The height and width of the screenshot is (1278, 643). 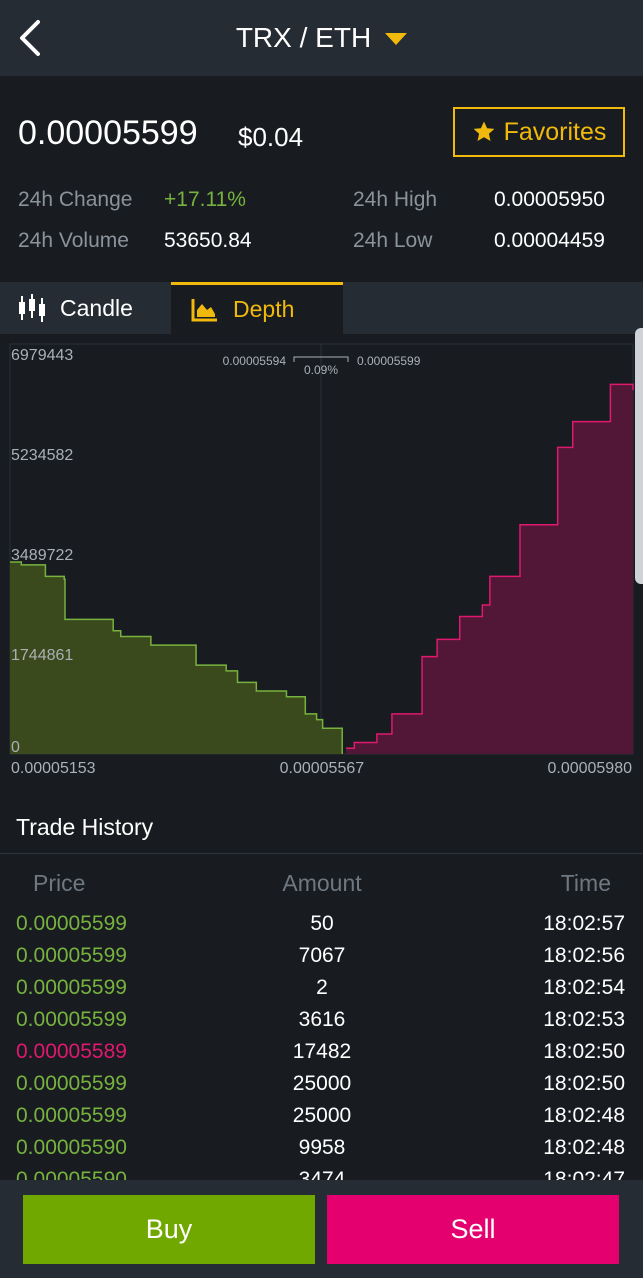 What do you see at coordinates (584, 923) in the screenshot?
I see `trade-time: 18:02:57` at bounding box center [584, 923].